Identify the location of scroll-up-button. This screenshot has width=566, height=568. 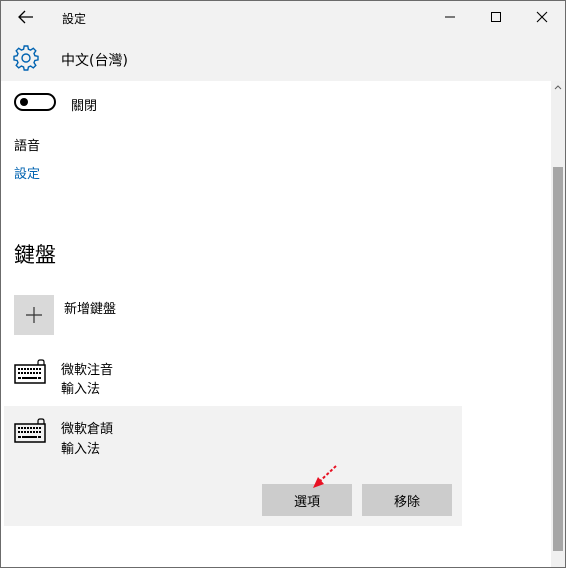
(558, 87).